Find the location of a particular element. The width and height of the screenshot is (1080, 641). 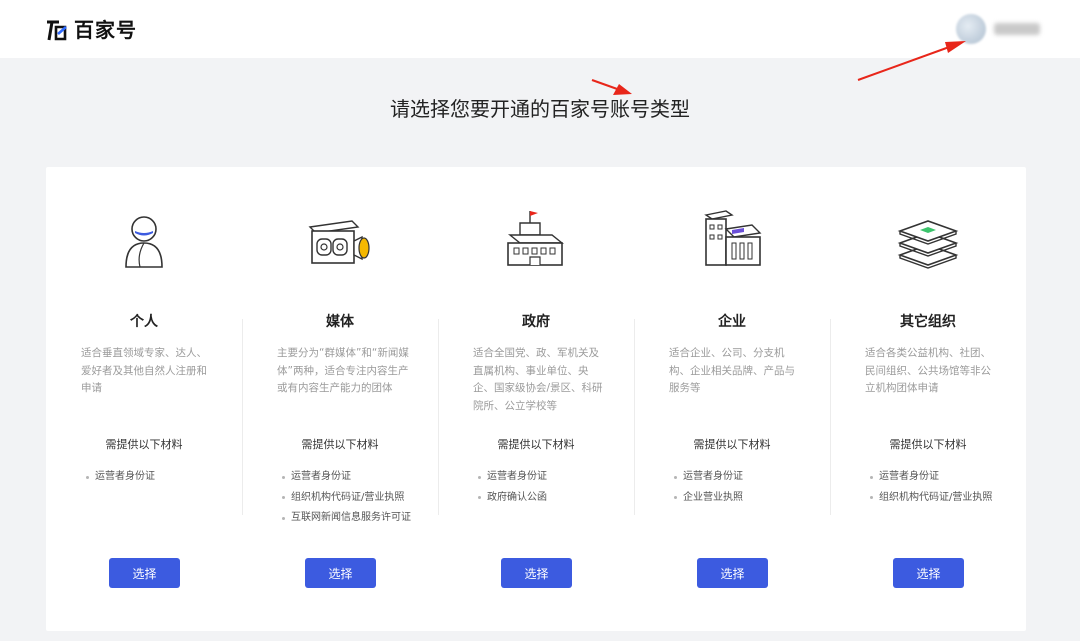

user-name is located at coordinates (1017, 29).